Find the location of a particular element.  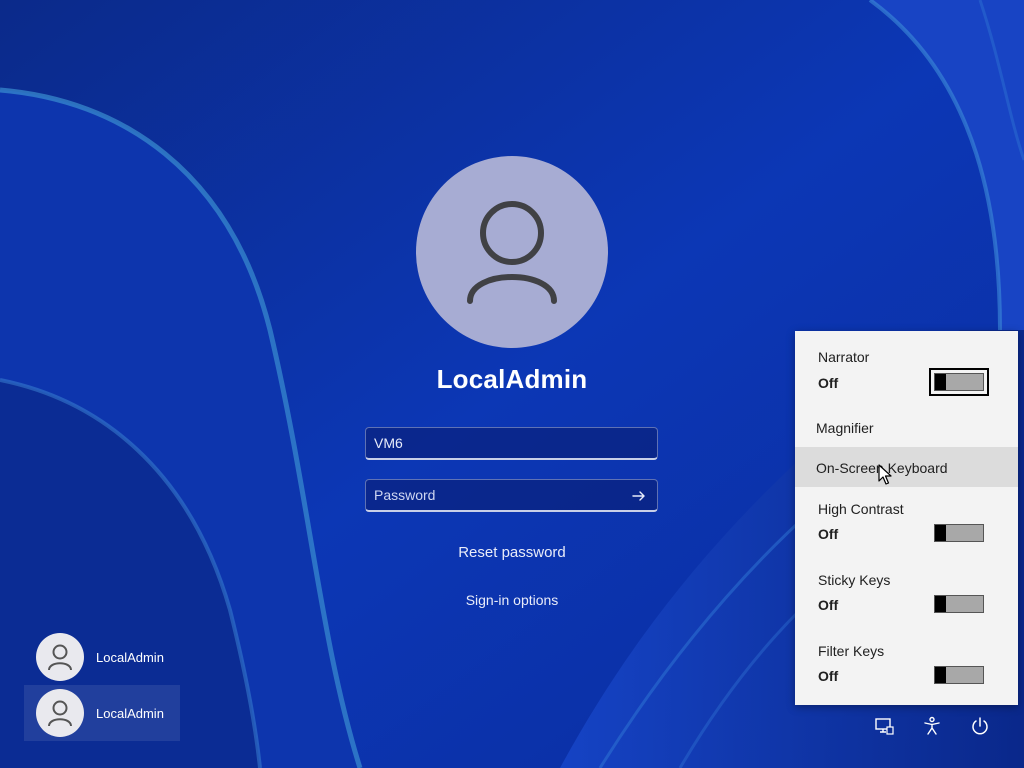

sticky-keys-toggle is located at coordinates (959, 604).